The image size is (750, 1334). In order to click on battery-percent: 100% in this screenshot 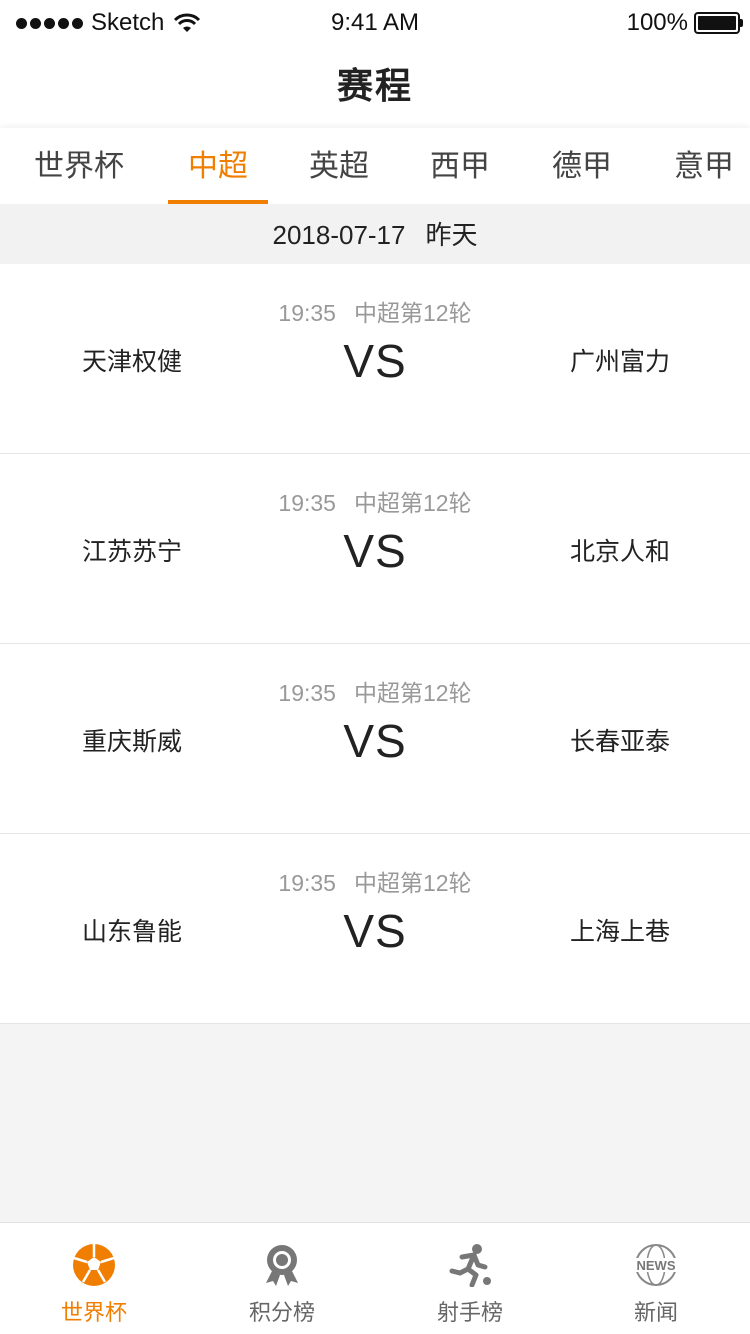, I will do `click(657, 22)`.